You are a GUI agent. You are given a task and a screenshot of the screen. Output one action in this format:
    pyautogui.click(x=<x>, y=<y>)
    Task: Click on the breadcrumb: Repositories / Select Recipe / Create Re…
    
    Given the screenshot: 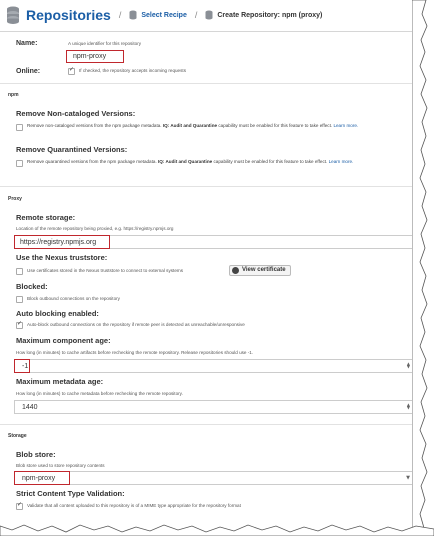 What is the action you would take?
    pyautogui.click(x=164, y=15)
    